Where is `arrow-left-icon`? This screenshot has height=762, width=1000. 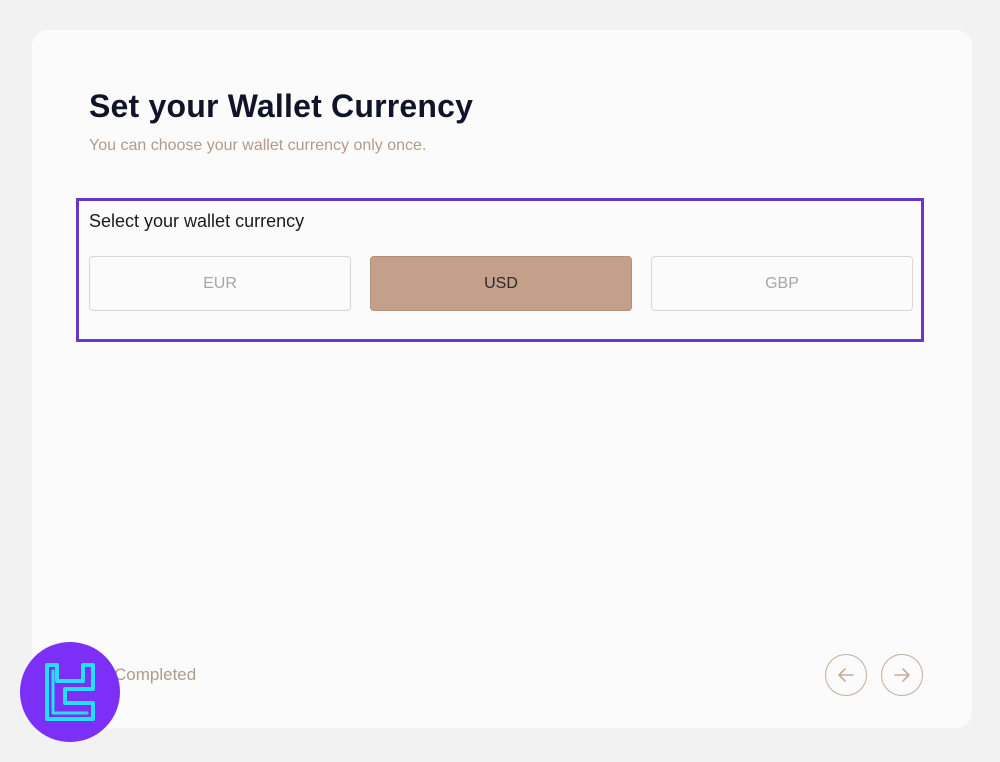 arrow-left-icon is located at coordinates (846, 675).